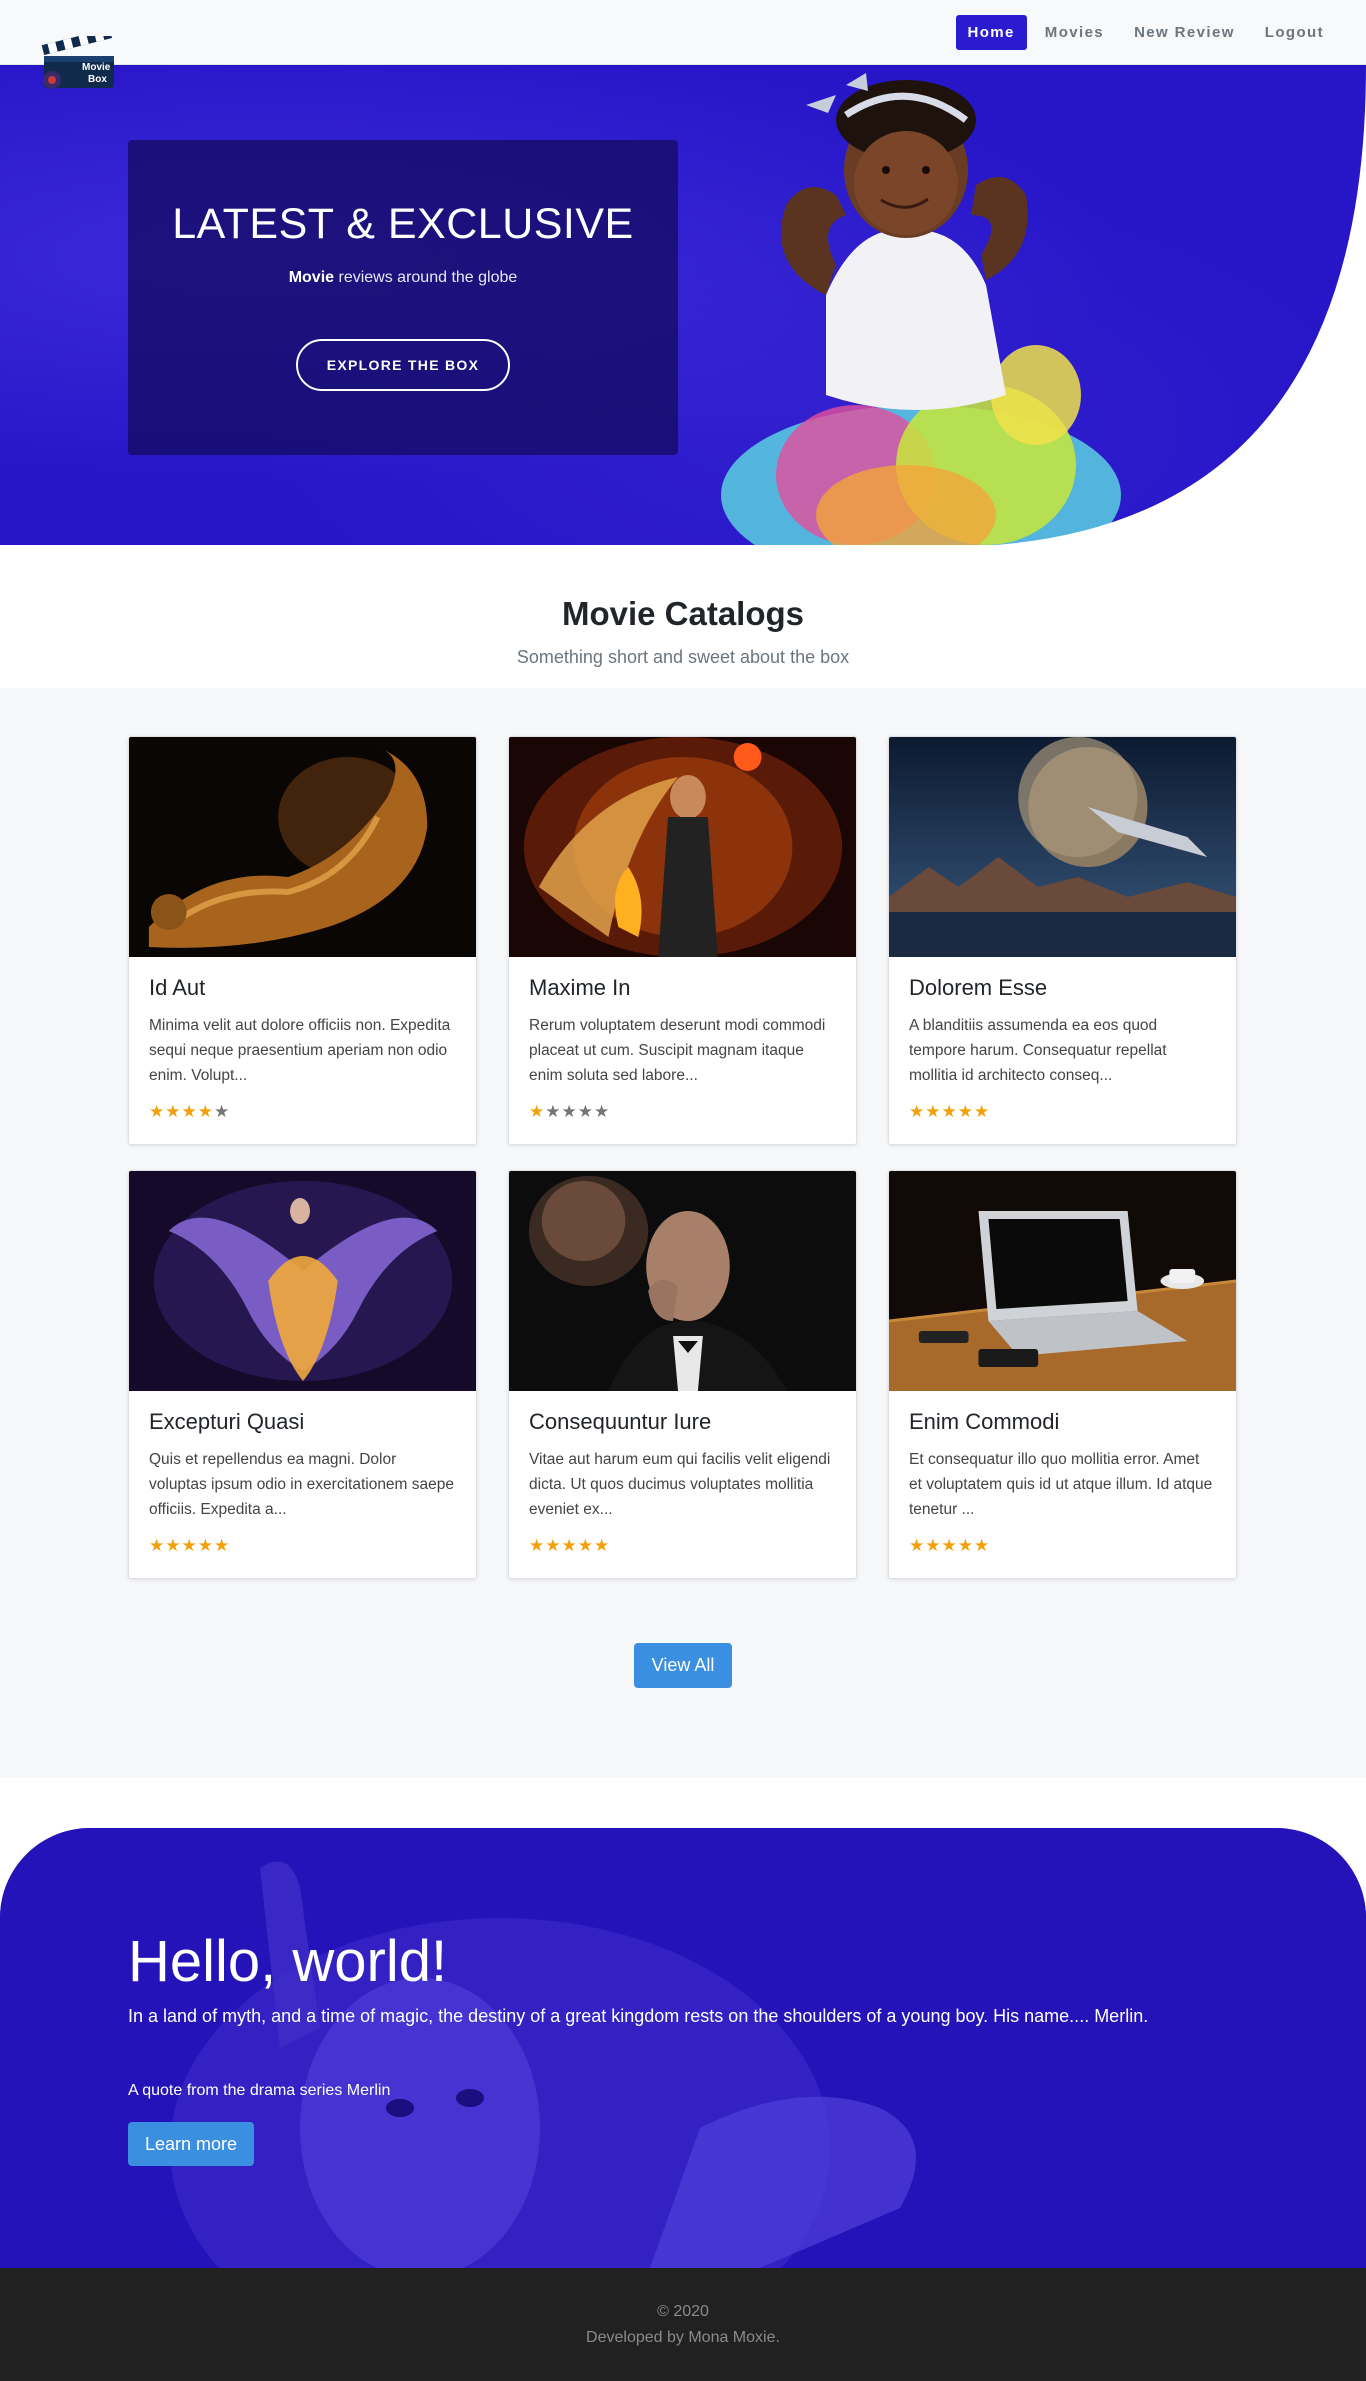 The width and height of the screenshot is (1366, 2381). What do you see at coordinates (403, 224) in the screenshot?
I see `hero-title: LATEST & EXCLUSIVE` at bounding box center [403, 224].